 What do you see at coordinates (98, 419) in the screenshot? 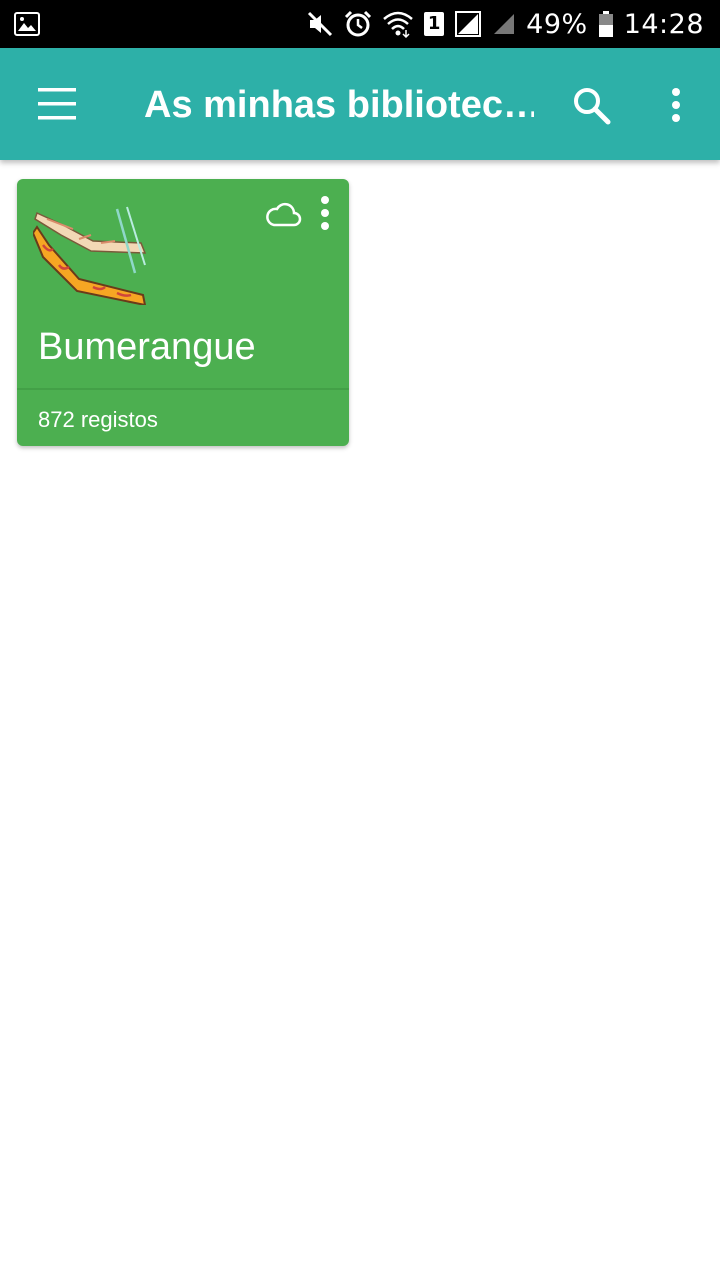
I see `record-count: 872 registos` at bounding box center [98, 419].